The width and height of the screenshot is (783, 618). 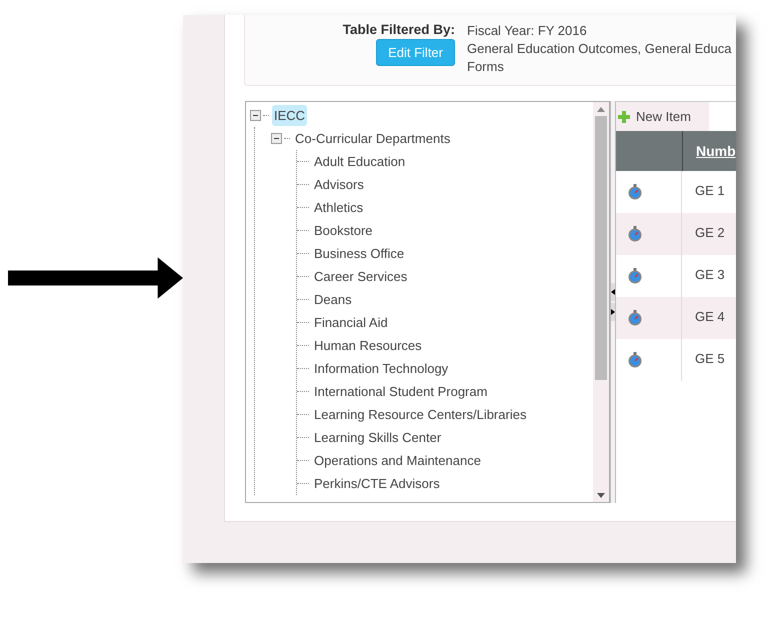 What do you see at coordinates (709, 191) in the screenshot?
I see `table-cell-text: GE 1` at bounding box center [709, 191].